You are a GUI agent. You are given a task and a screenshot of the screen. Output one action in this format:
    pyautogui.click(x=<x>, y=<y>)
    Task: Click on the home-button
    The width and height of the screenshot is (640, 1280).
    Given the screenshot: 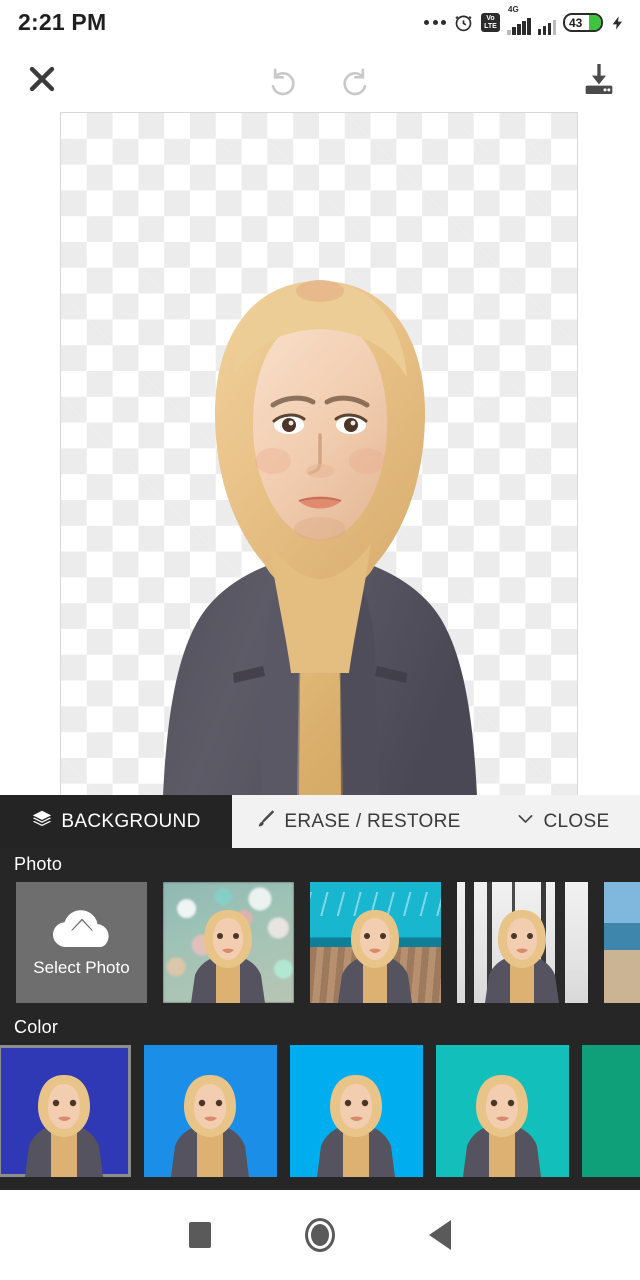 What is the action you would take?
    pyautogui.click(x=320, y=1235)
    